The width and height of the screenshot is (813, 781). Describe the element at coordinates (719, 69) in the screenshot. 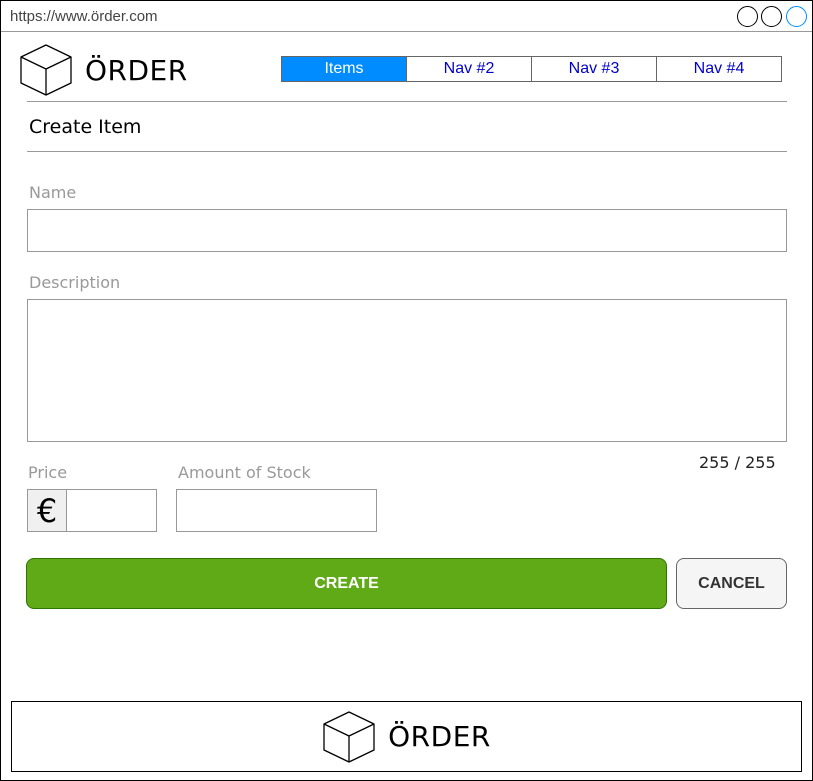

I see `nav-4: Nav #4` at that location.